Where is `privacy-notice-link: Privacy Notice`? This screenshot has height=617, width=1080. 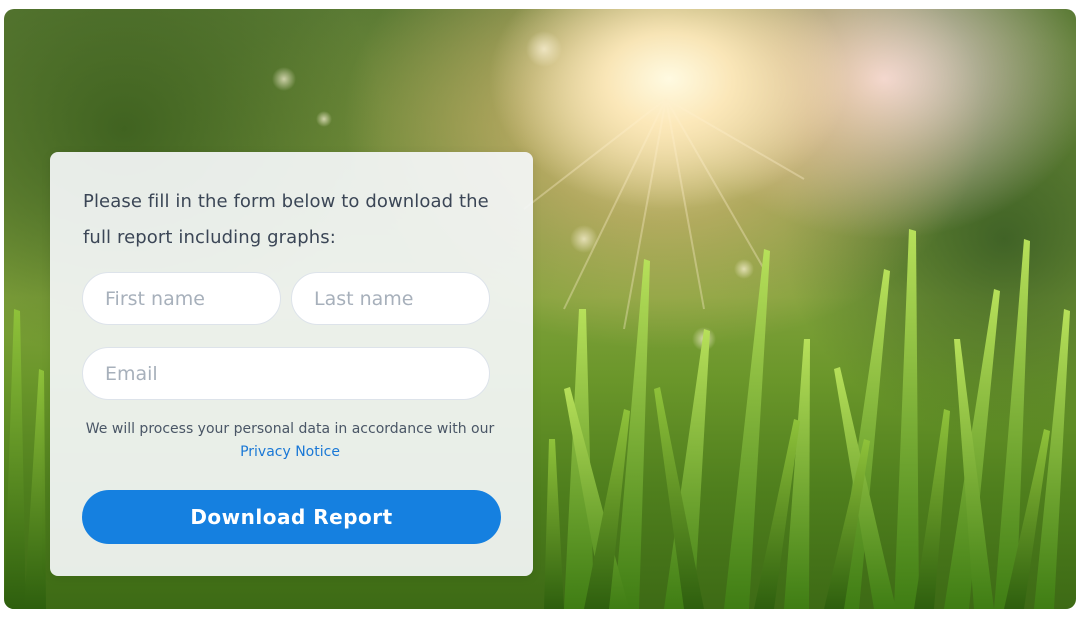 privacy-notice-link: Privacy Notice is located at coordinates (290, 452).